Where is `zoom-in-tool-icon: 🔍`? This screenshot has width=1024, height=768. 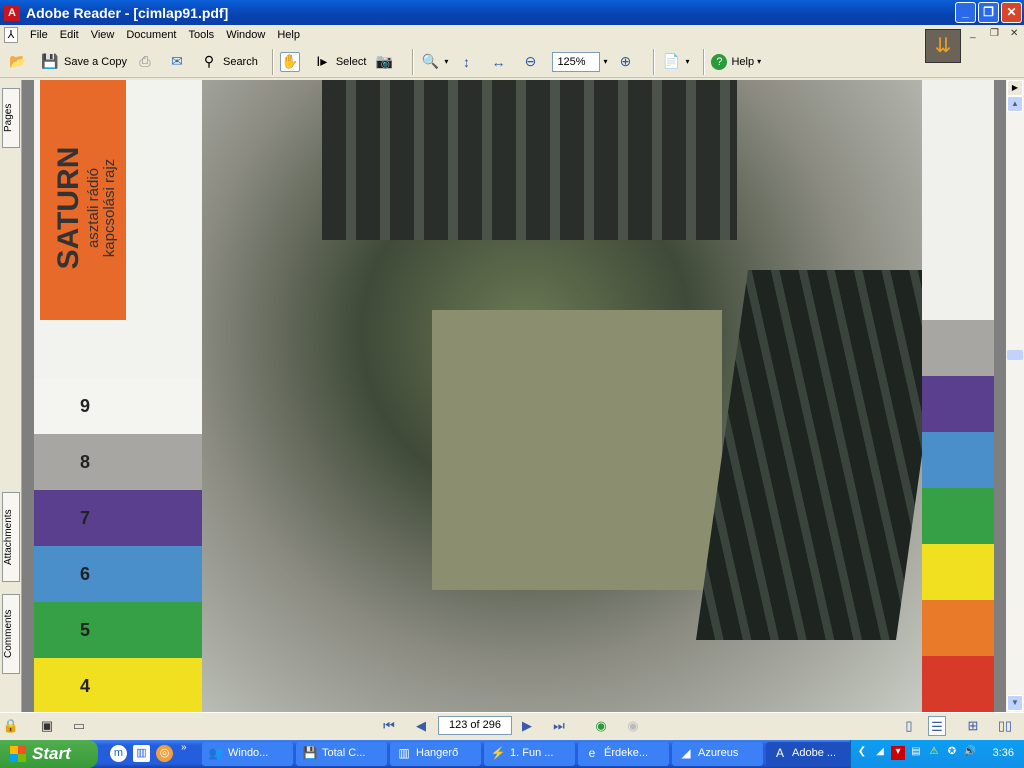
zoom-in-tool-icon: 🔍 is located at coordinates (430, 62).